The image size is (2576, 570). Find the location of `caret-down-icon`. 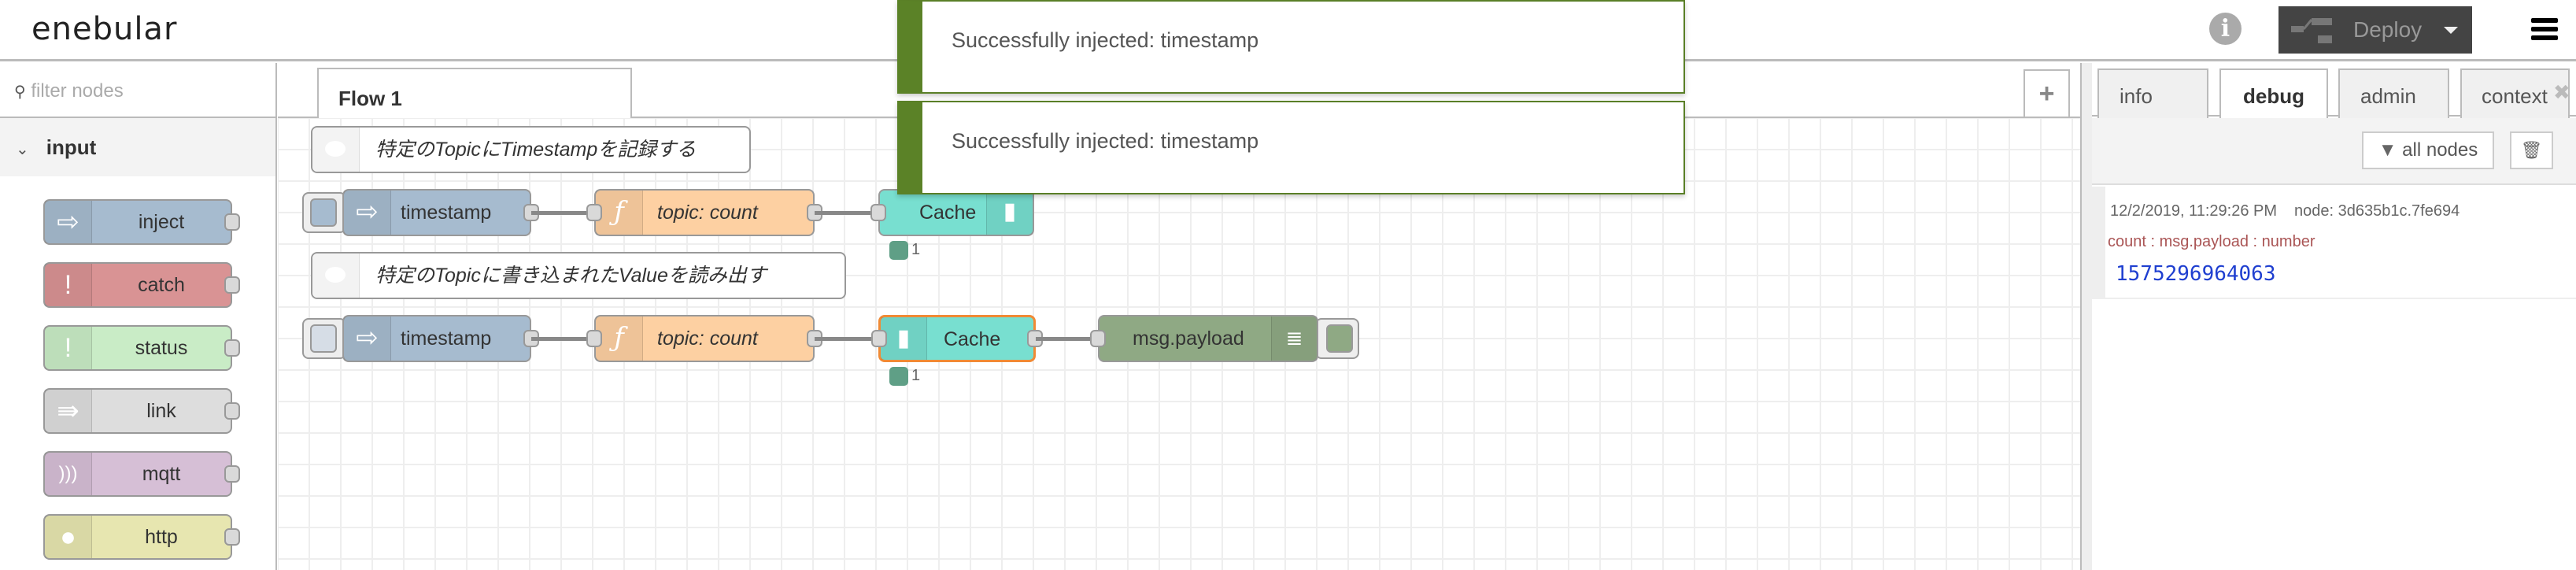

caret-down-icon is located at coordinates (2451, 30).